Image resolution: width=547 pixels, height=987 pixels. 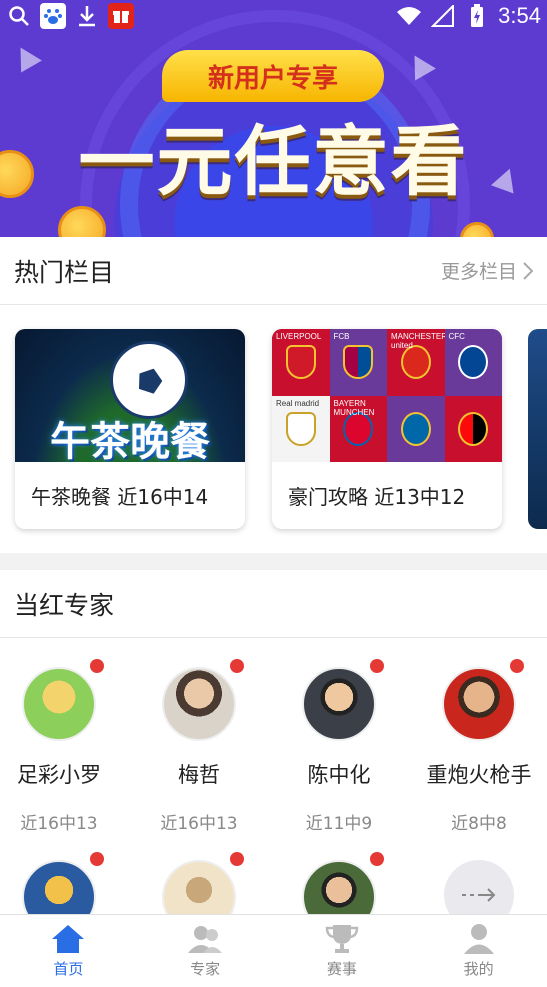 What do you see at coordinates (479, 775) in the screenshot?
I see `expert-name: 重炮火枪手` at bounding box center [479, 775].